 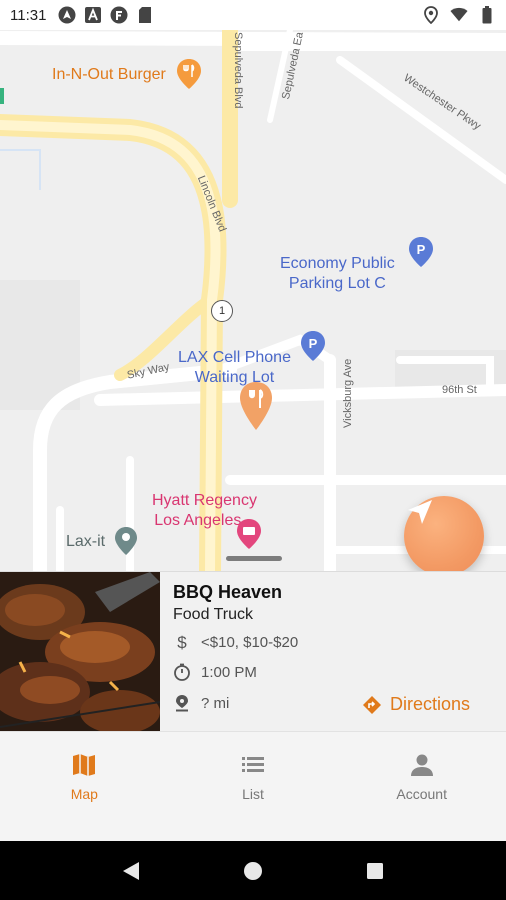 What do you see at coordinates (372, 704) in the screenshot?
I see `directions-icon` at bounding box center [372, 704].